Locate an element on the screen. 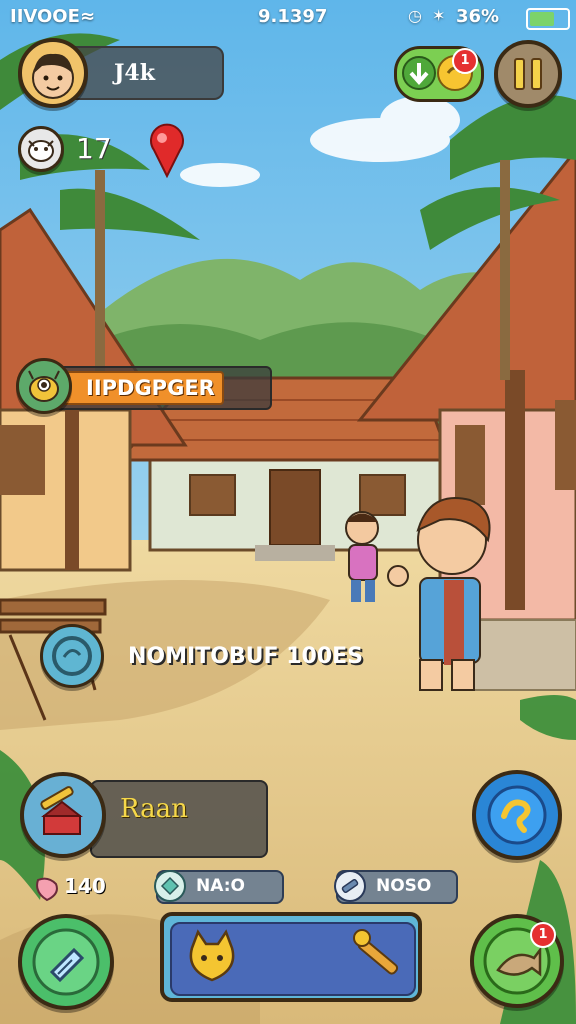 The image size is (576, 1024). pause-button is located at coordinates (528, 74).